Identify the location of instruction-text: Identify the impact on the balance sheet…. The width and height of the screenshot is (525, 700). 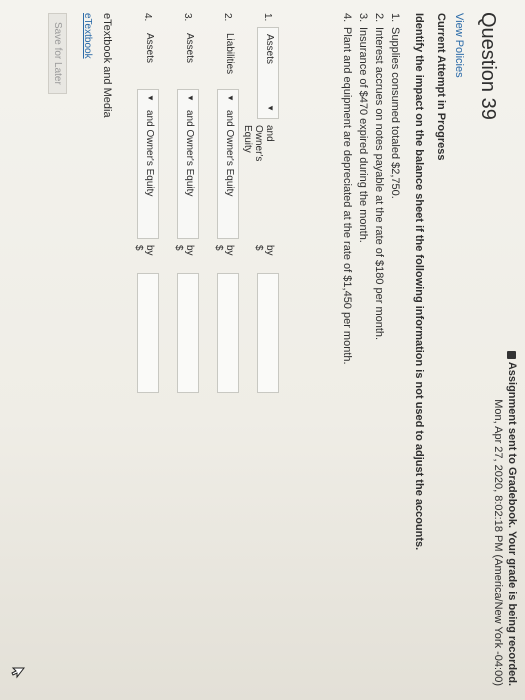
(419, 282).